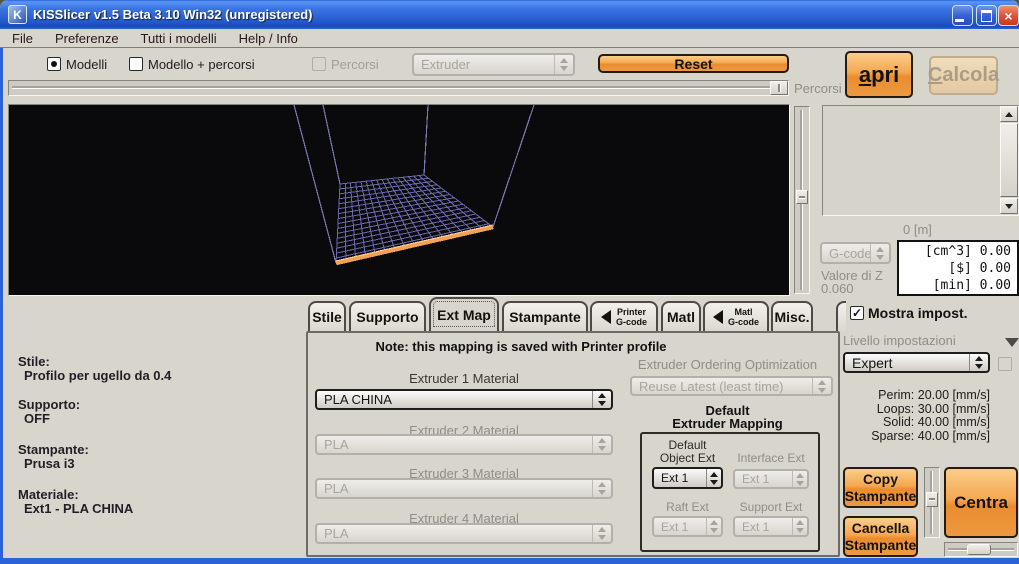 Image resolution: width=1019 pixels, height=564 pixels. Describe the element at coordinates (268, 38) in the screenshot. I see `menu-help-info: Help / Info` at that location.